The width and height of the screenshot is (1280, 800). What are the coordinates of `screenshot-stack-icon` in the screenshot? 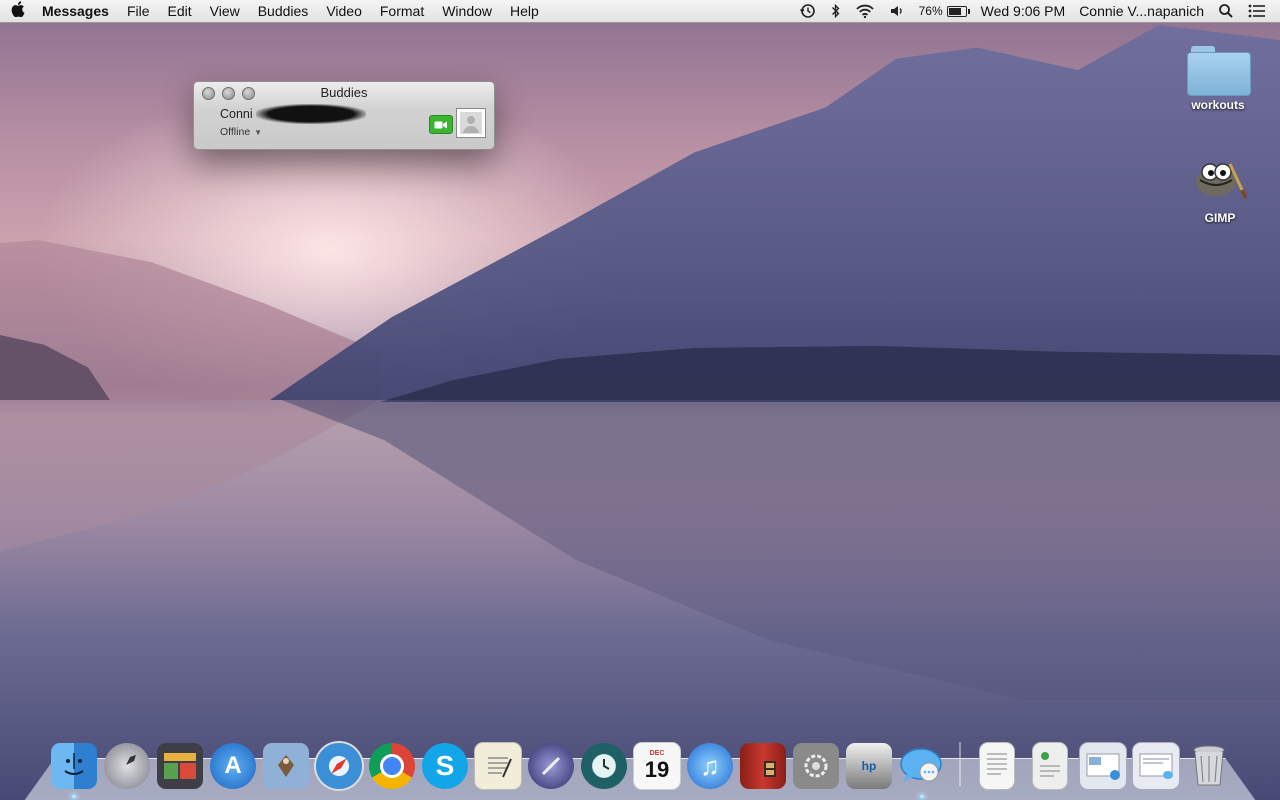 It's located at (1156, 766).